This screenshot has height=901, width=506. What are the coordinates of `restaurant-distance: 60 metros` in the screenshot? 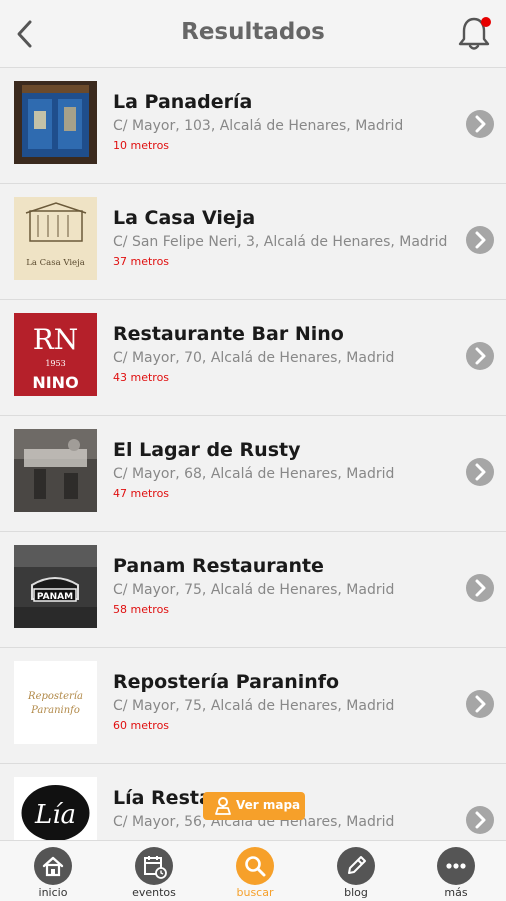 It's located at (141, 725).